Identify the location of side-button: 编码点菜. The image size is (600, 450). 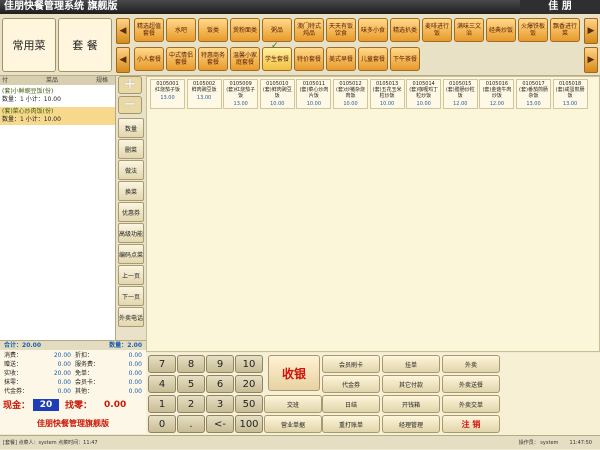
(131, 254).